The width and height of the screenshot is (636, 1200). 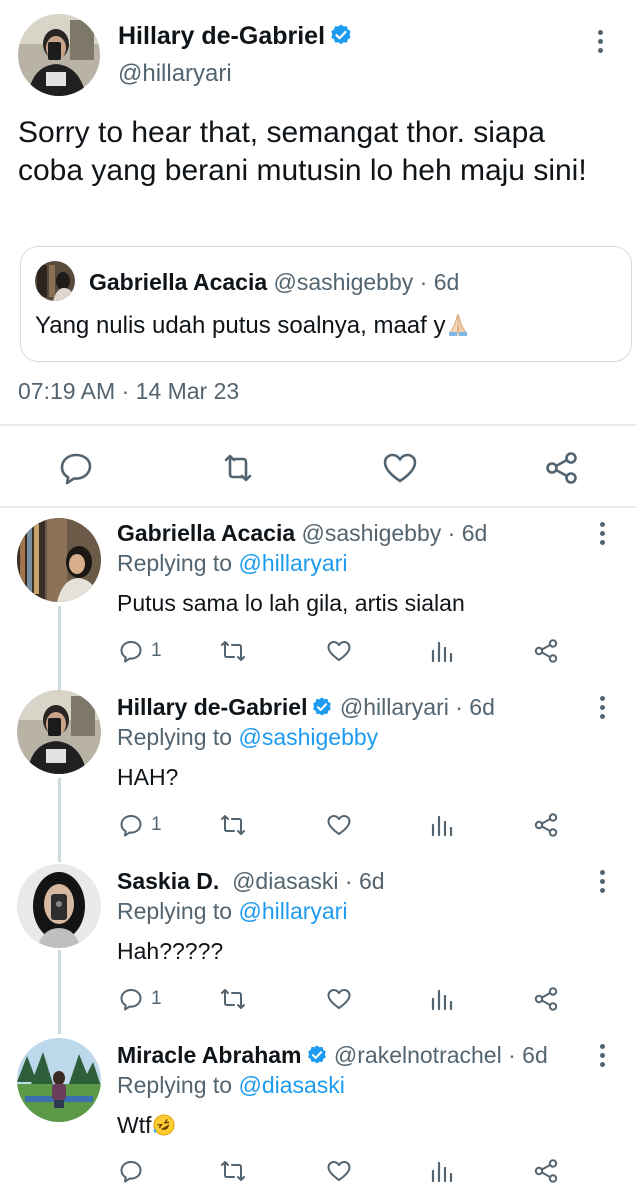 What do you see at coordinates (170, 951) in the screenshot?
I see `reply-text: Hah?????` at bounding box center [170, 951].